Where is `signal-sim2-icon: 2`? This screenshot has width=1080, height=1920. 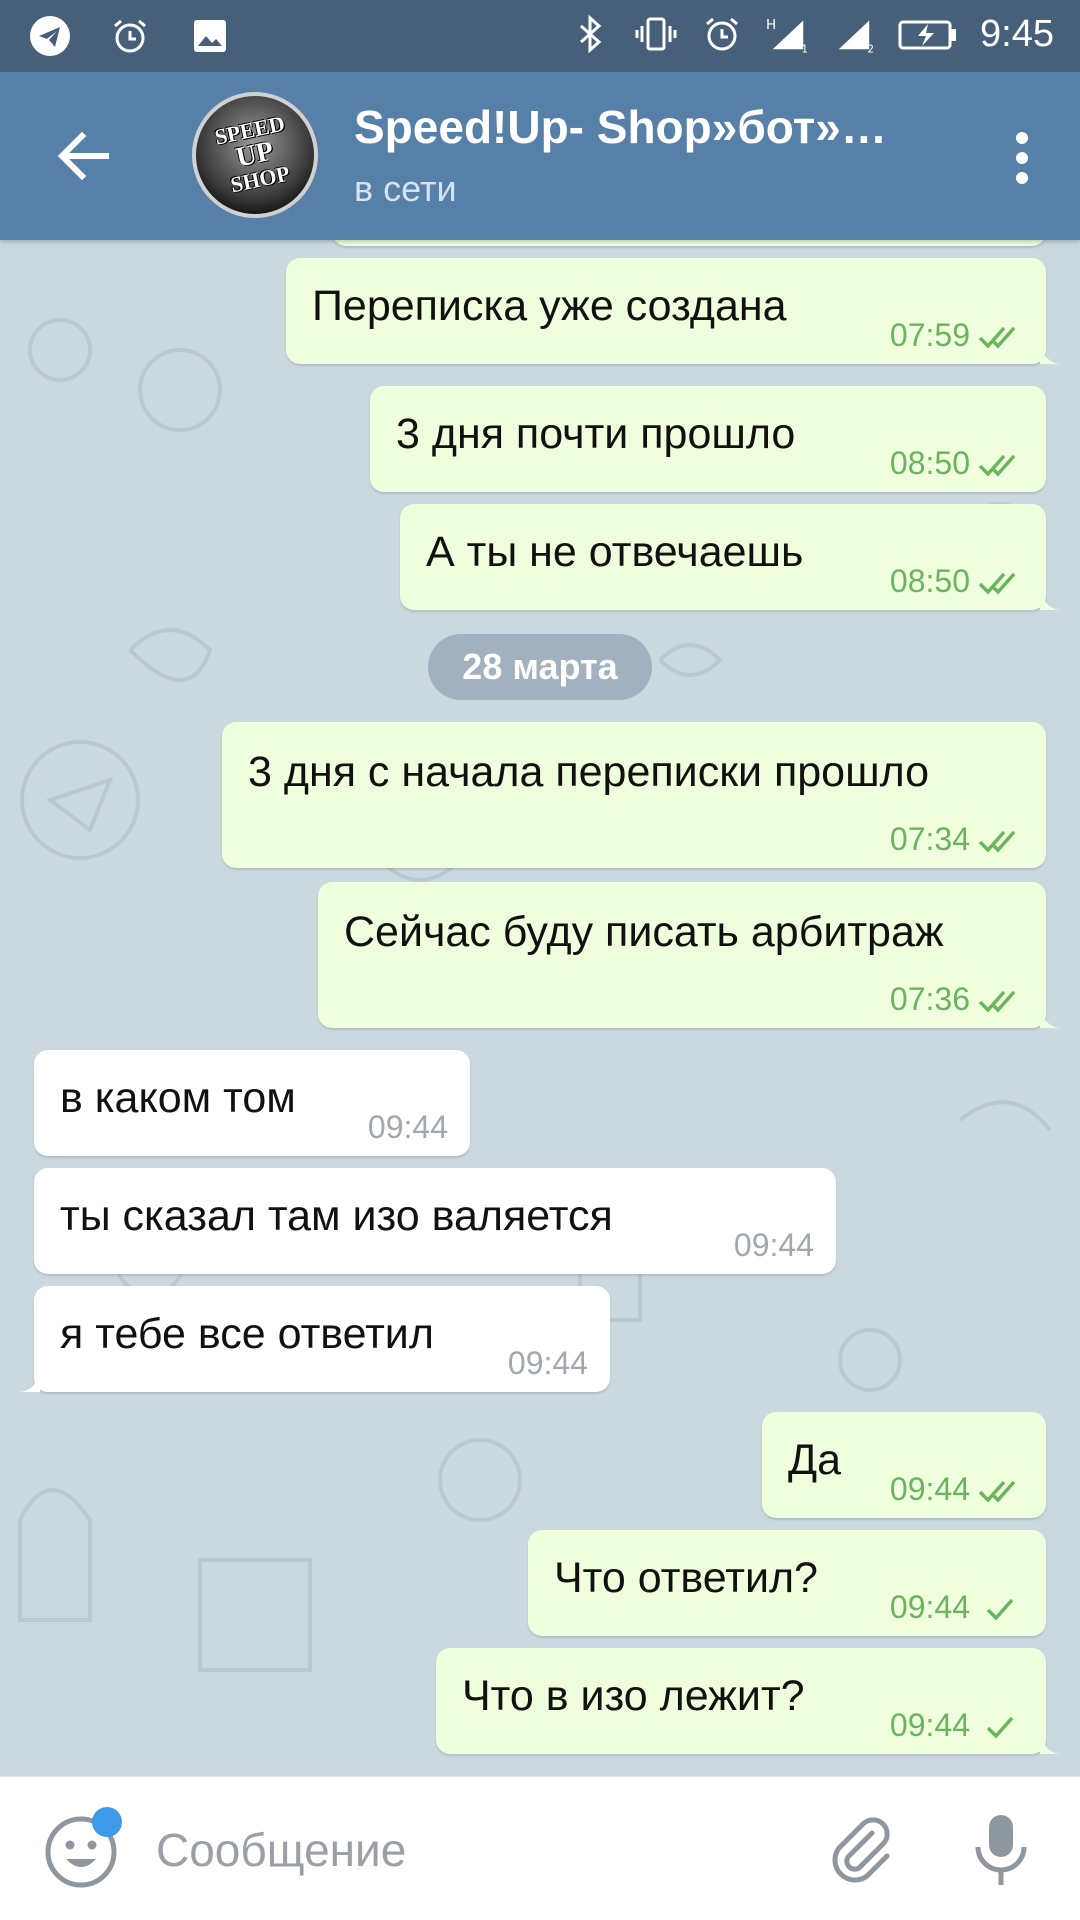
signal-sim2-icon: 2 is located at coordinates (856, 38).